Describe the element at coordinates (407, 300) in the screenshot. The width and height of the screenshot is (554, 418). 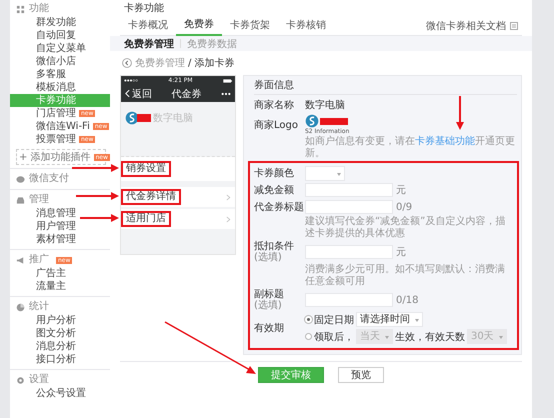
I see `field-suffix: 0/18` at that location.